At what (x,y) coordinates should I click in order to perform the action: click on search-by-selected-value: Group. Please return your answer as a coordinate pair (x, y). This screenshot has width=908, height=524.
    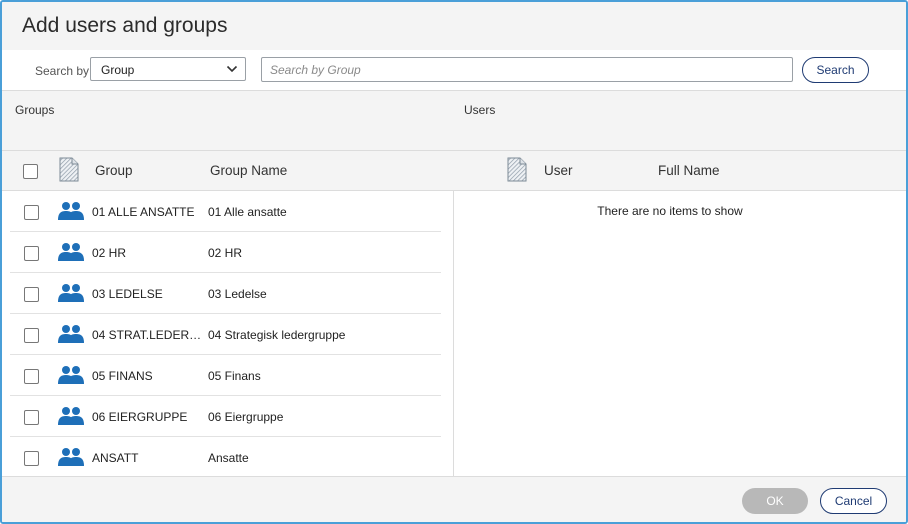
    Looking at the image, I should click on (118, 70).